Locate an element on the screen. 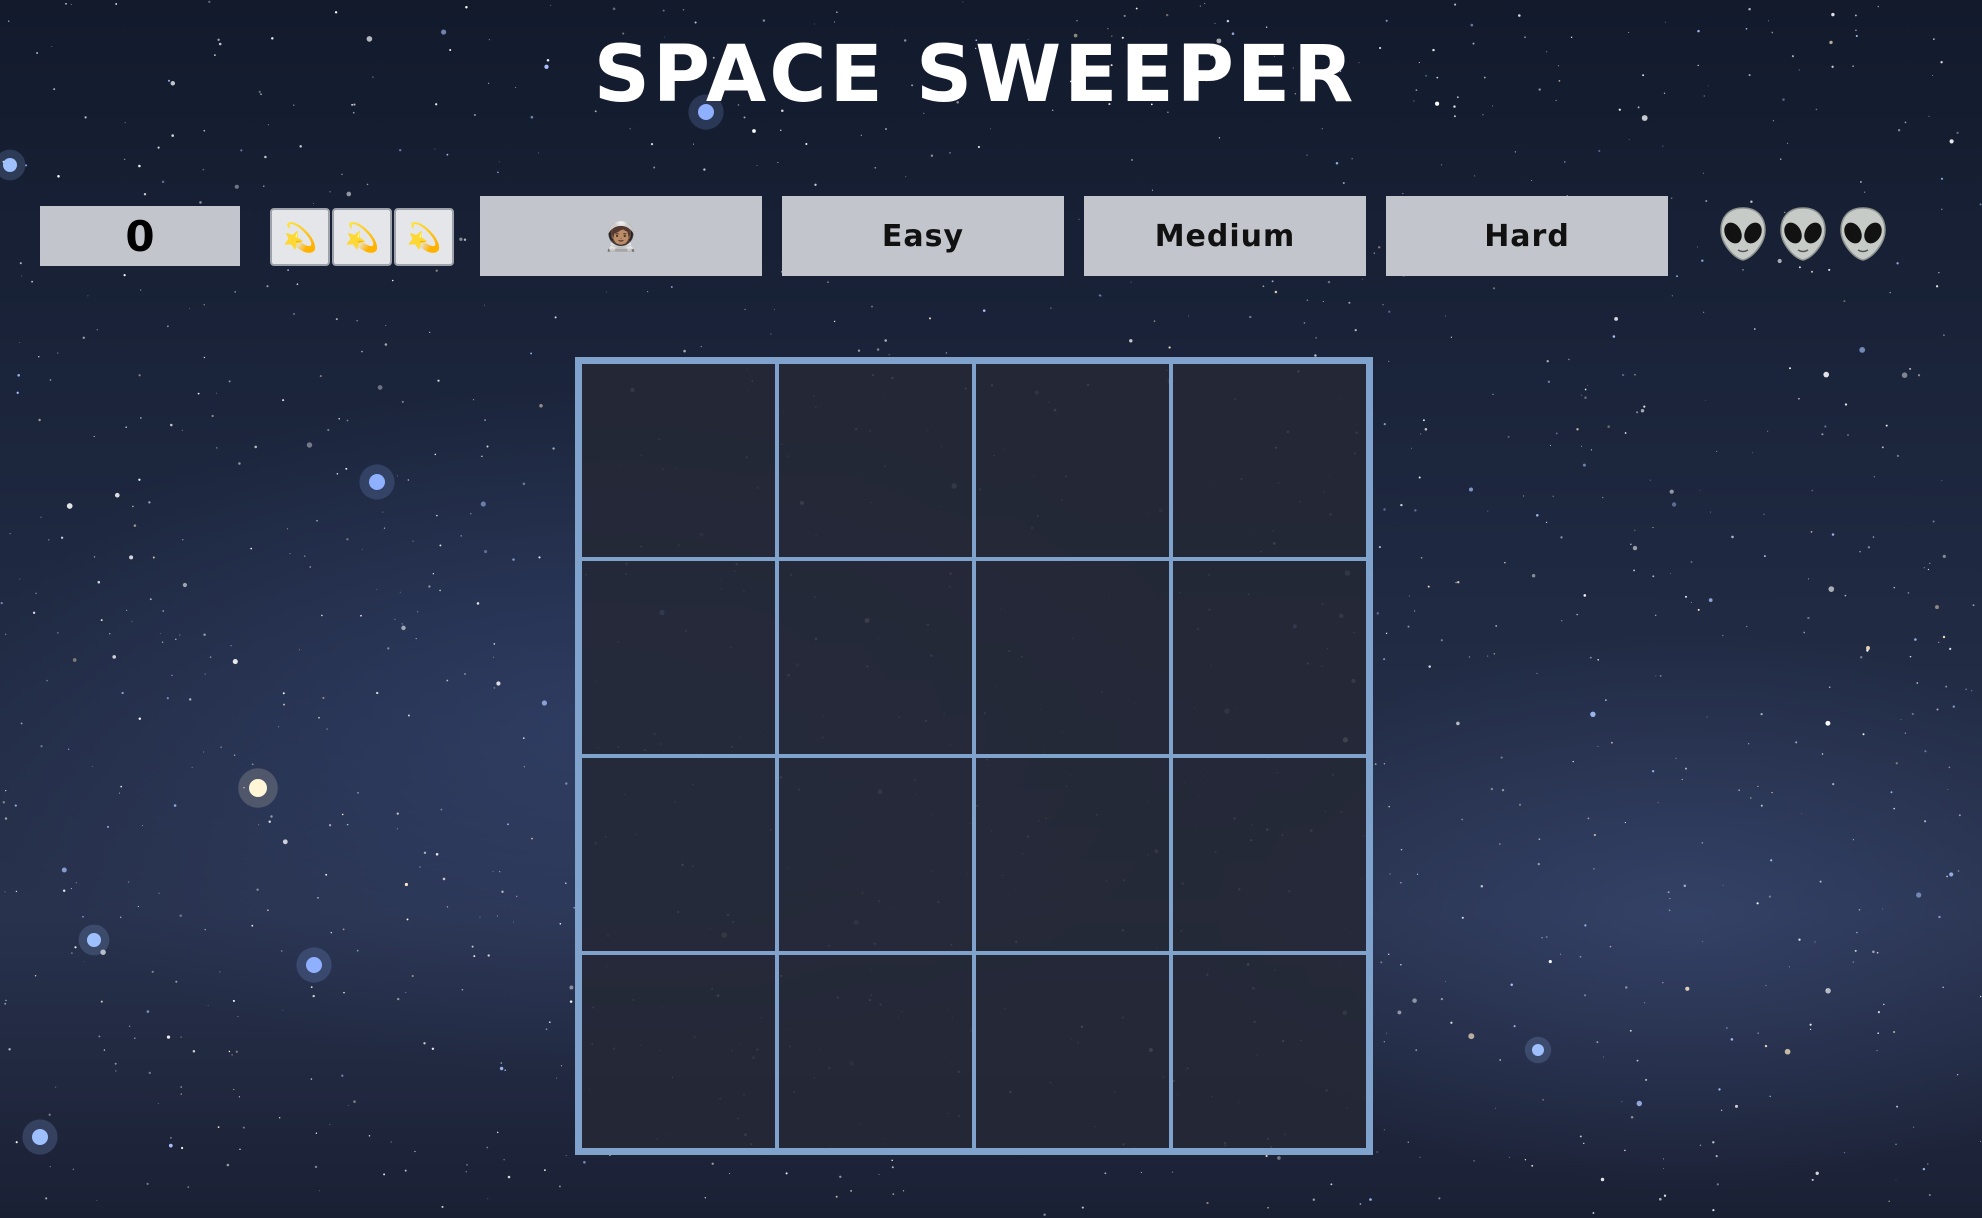 The image size is (1982, 1218). game-title: SPACE SWEEPER is located at coordinates (975, 75).